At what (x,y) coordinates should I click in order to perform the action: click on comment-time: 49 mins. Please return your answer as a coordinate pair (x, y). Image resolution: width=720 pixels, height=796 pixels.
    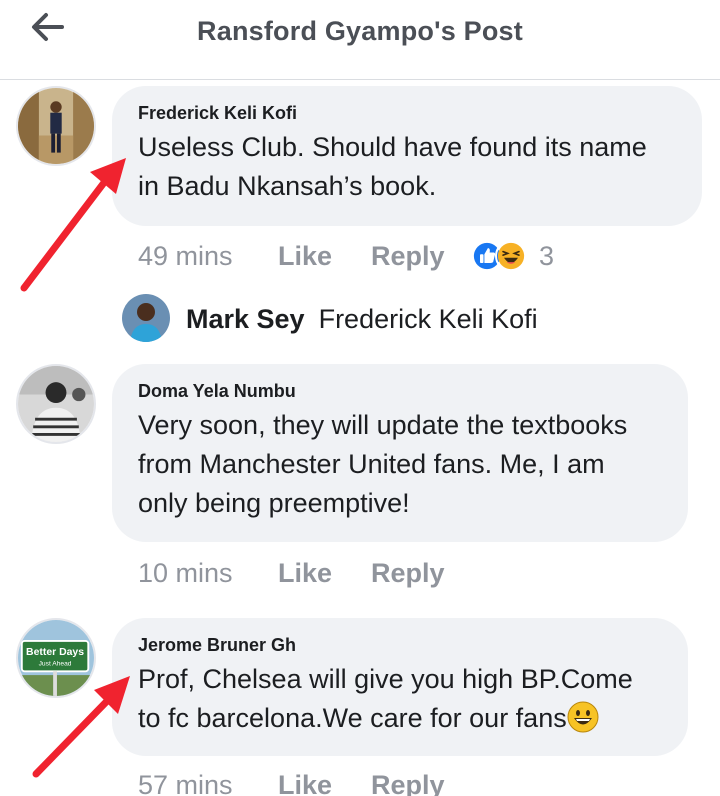
    Looking at the image, I should click on (185, 255).